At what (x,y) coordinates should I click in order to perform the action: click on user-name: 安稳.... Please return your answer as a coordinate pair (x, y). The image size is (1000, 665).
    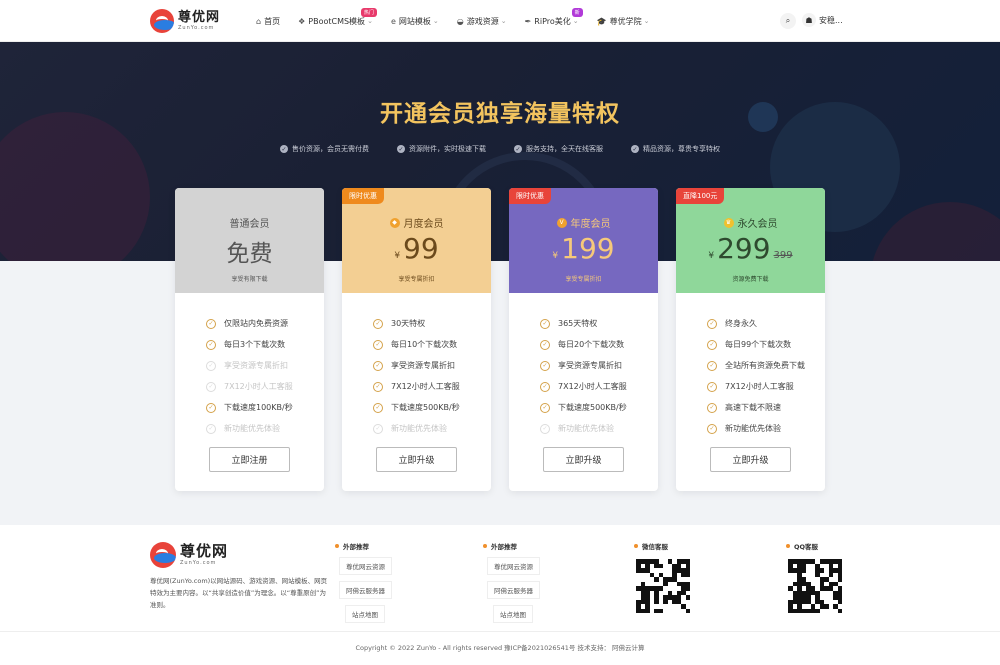
    Looking at the image, I should click on (831, 20).